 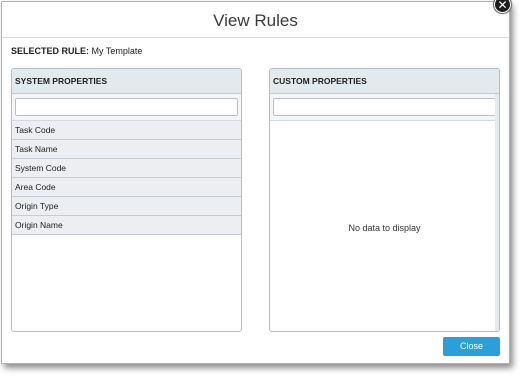 What do you see at coordinates (471, 346) in the screenshot?
I see `close-button: Close` at bounding box center [471, 346].